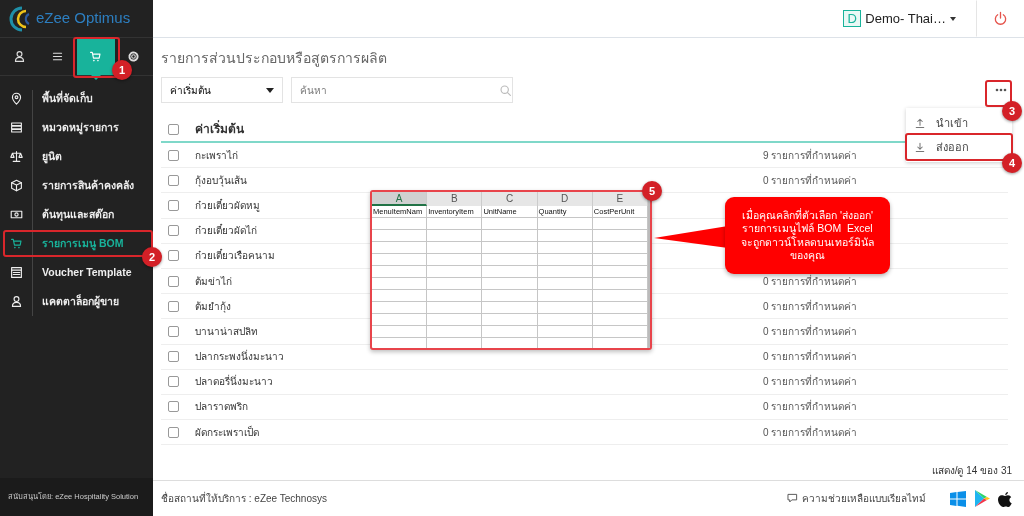 The image size is (1024, 516). What do you see at coordinates (274, 59) in the screenshot?
I see `page-title: รายการส่วนประกอบหรือสูตรการผลิต` at bounding box center [274, 59].